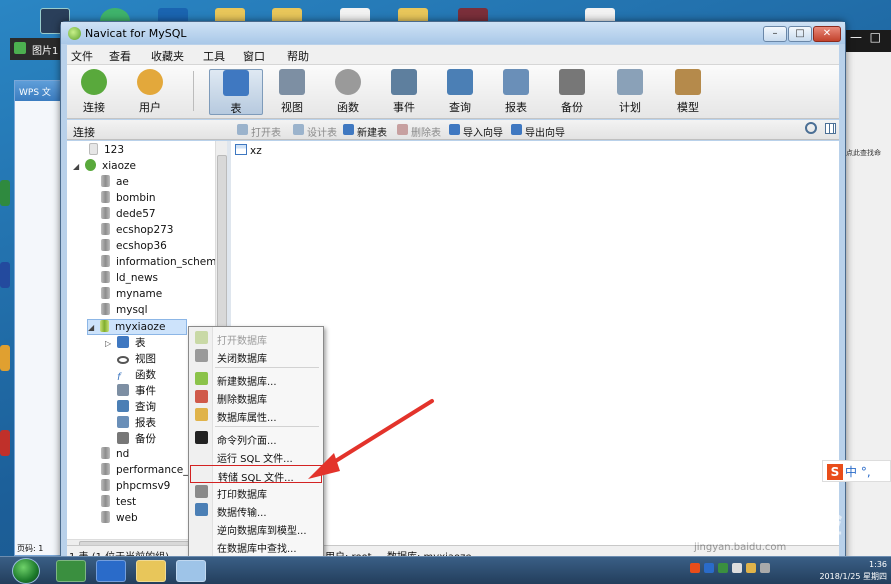 Image resolution: width=891 pixels, height=584 pixels. I want to click on tree-node-phpcmsv9: phpcmsv9, so click(135, 487).